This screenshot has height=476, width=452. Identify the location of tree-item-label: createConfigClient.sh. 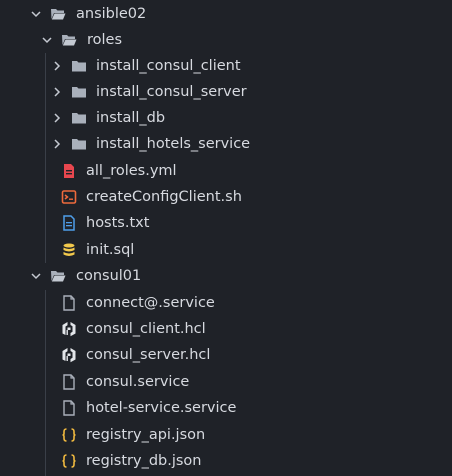
(164, 197).